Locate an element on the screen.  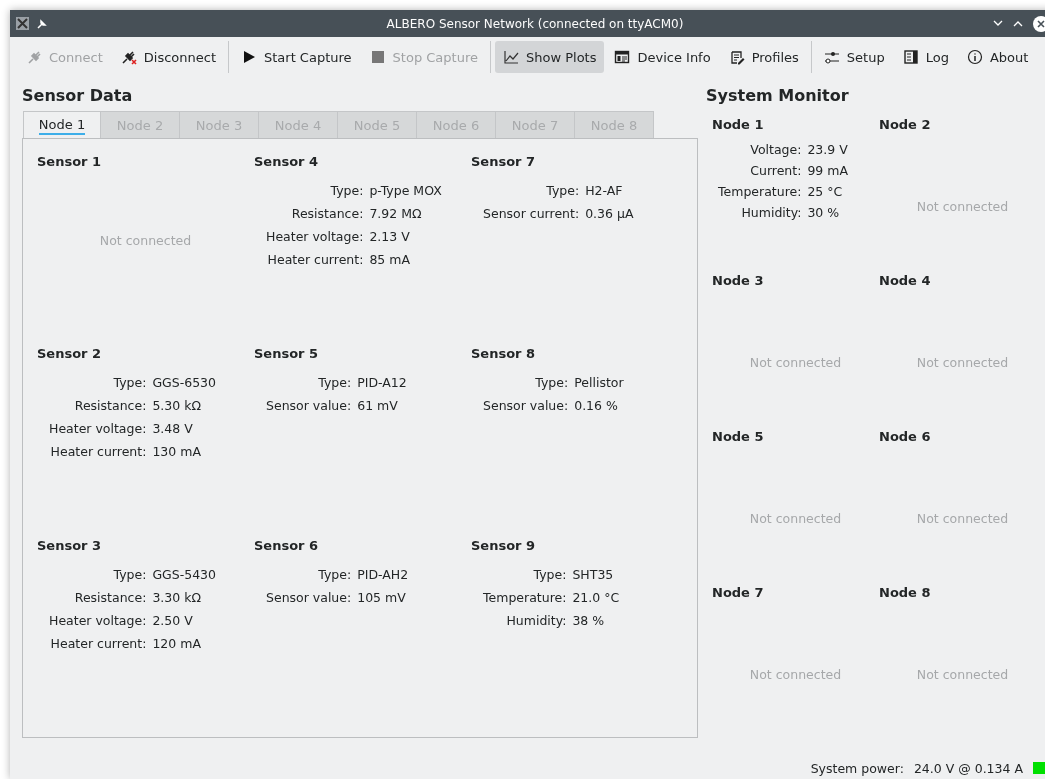
log-icon is located at coordinates (910, 57).